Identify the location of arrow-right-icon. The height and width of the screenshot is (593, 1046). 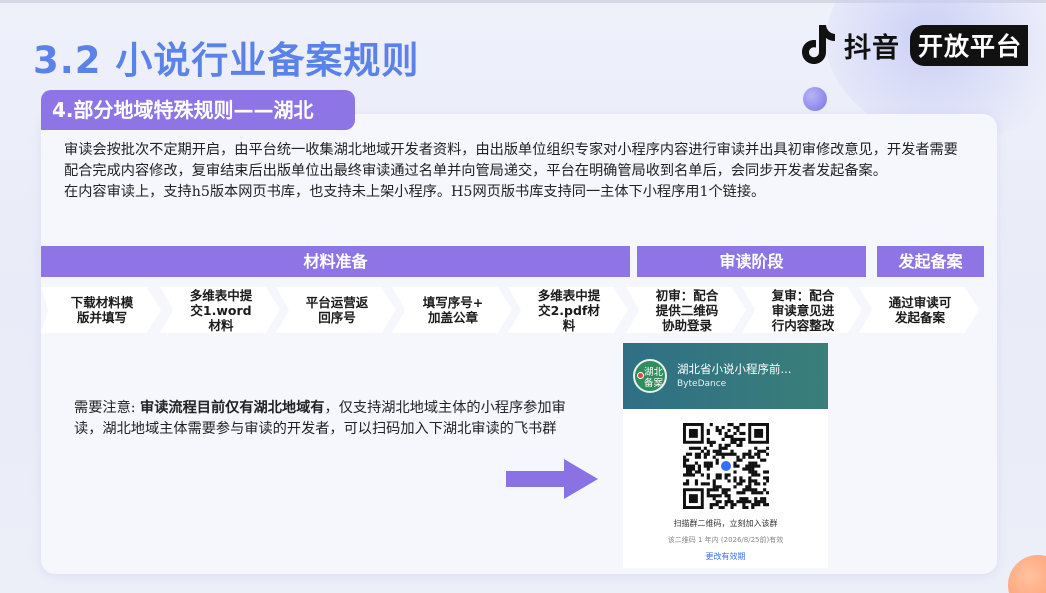
(552, 479).